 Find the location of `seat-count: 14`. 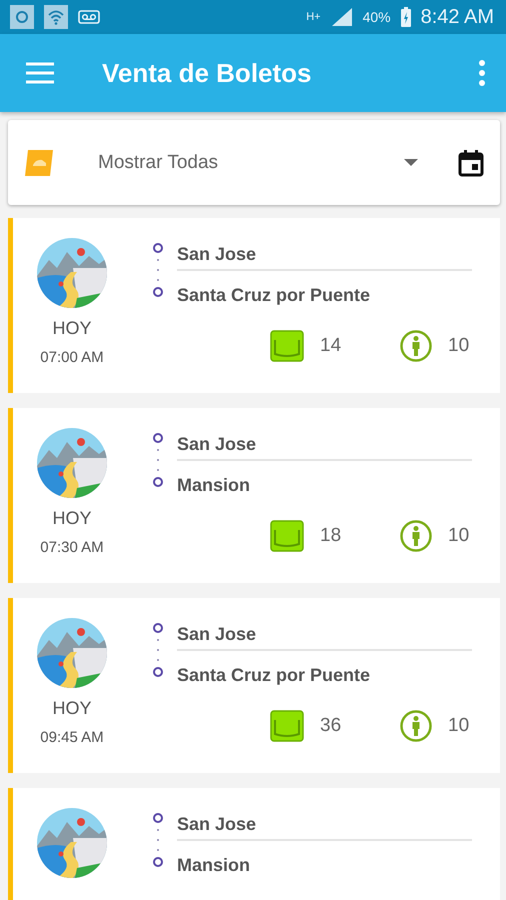

seat-count: 14 is located at coordinates (331, 346).